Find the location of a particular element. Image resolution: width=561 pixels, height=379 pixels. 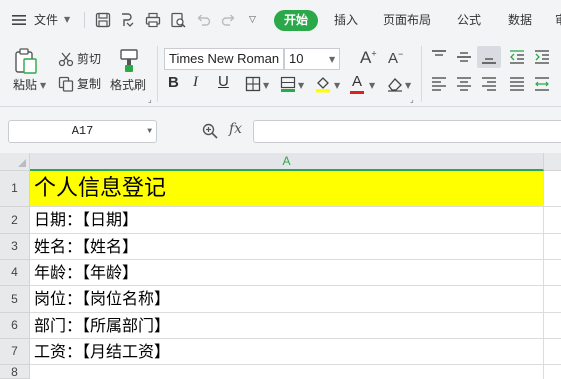

decrease-indent-icon is located at coordinates (517, 57).